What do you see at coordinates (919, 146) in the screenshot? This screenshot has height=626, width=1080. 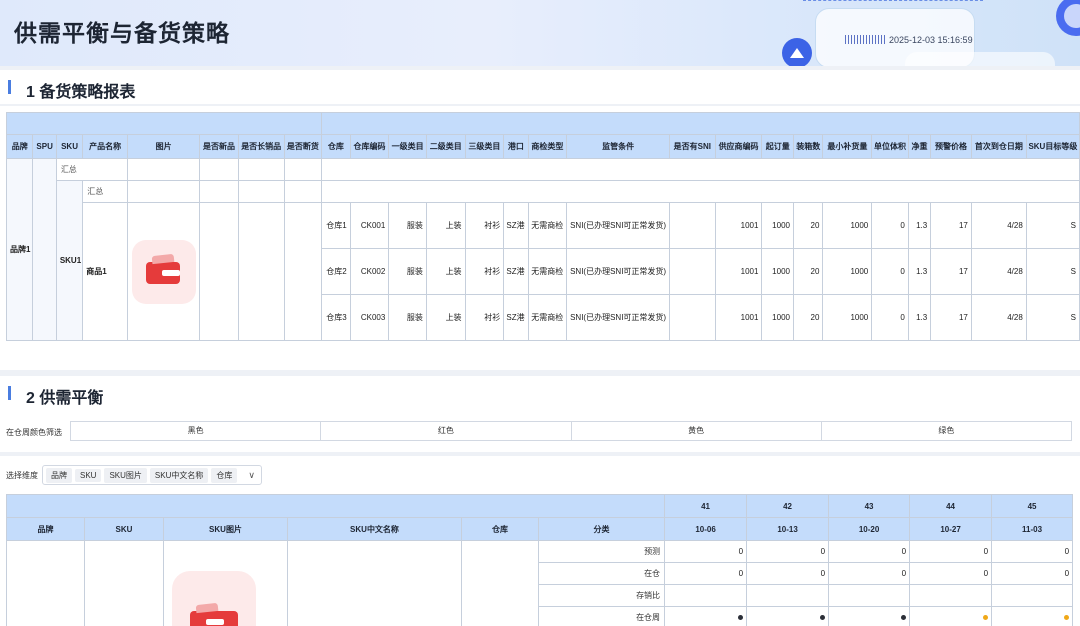 I see `column-header: 净重` at bounding box center [919, 146].